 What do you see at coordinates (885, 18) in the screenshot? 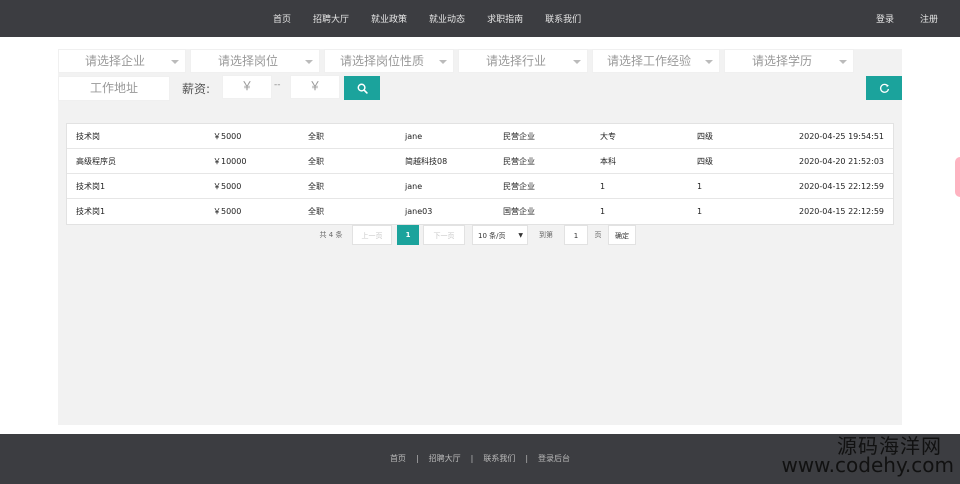
I see `login-link: 登录` at bounding box center [885, 18].